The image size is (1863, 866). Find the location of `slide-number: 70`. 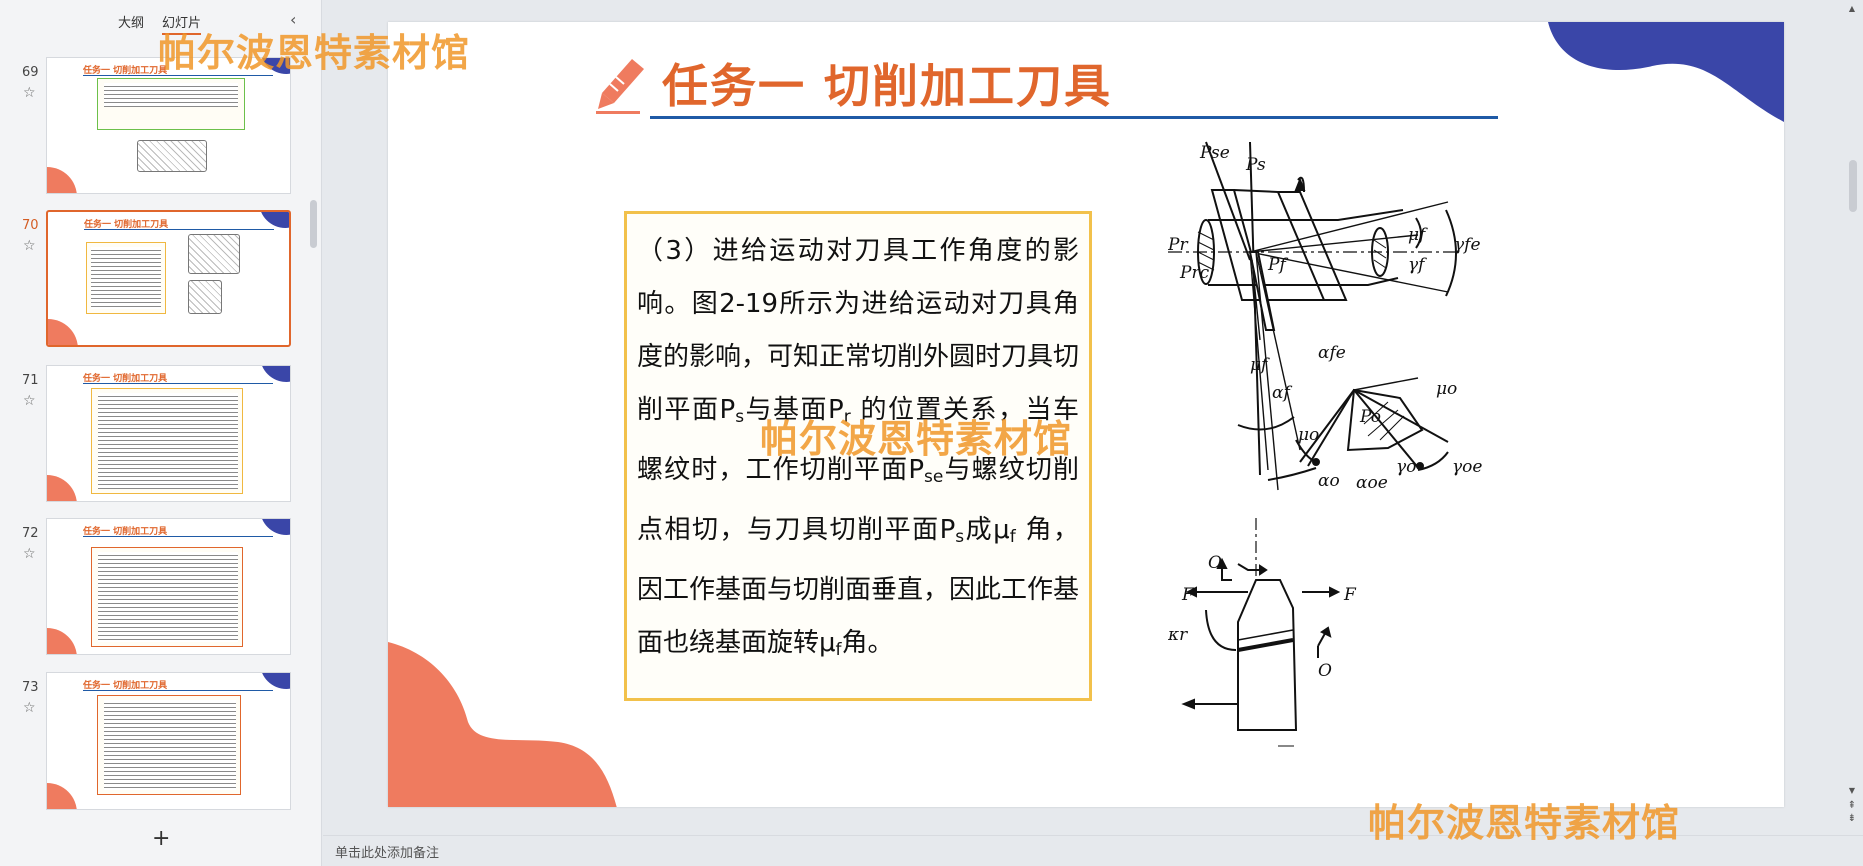

slide-number: 70 is located at coordinates (30, 225).